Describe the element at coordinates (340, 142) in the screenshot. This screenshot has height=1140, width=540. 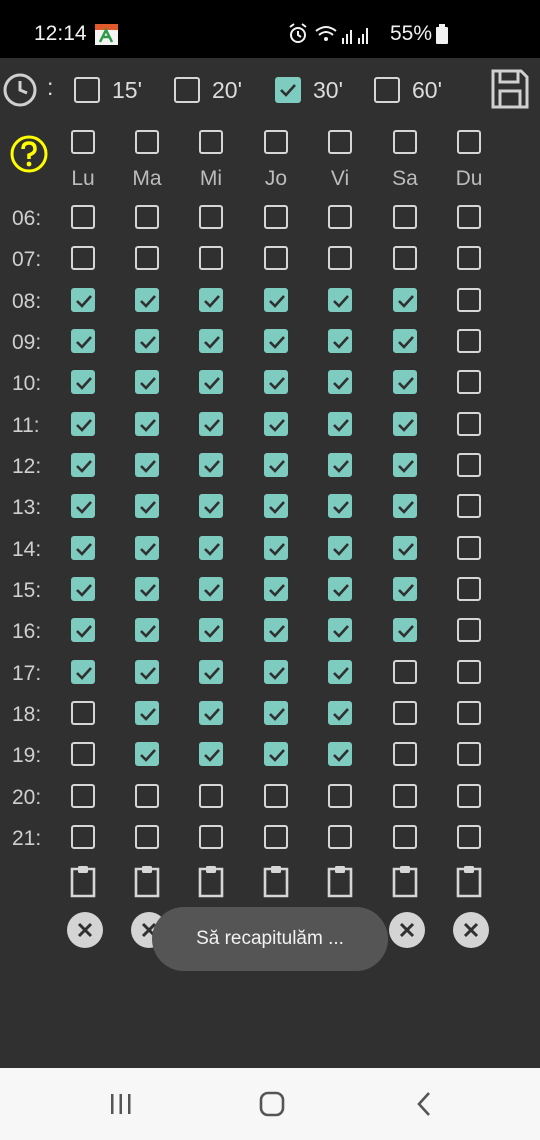
I see `day-checkbox-vi` at that location.